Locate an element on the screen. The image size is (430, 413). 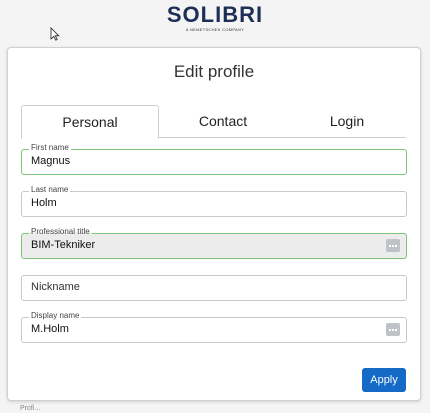
last-name-value: Holm is located at coordinates (44, 203).